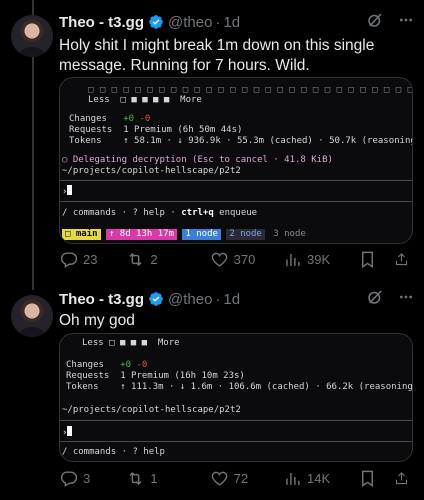 This screenshot has width=424, height=500. What do you see at coordinates (167, 478) in the screenshot?
I see `retweet-button: 1` at bounding box center [167, 478].